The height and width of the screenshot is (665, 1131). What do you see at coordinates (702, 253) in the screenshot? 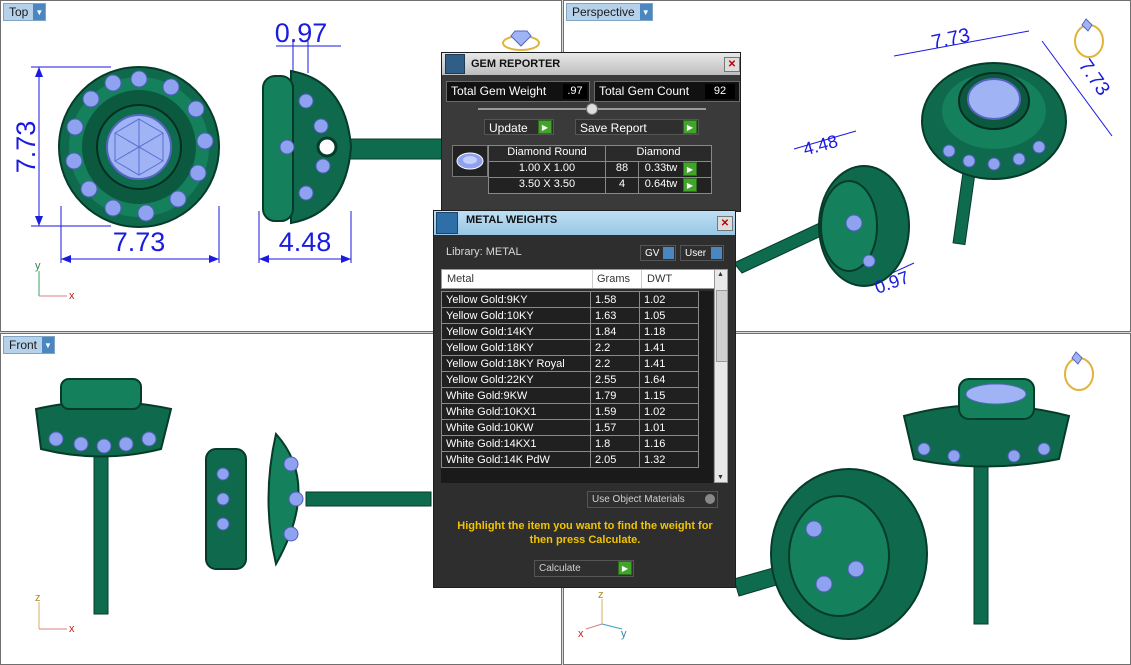
I see `user-toggle: User` at bounding box center [702, 253].